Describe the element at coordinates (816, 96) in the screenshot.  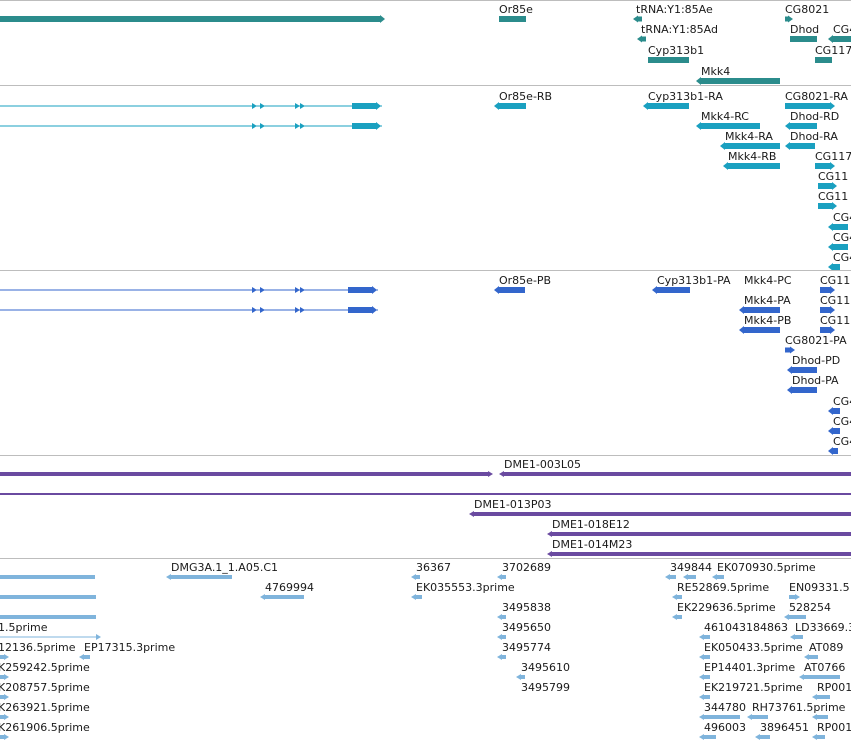
I see `feature-label: CG8021-RA` at that location.